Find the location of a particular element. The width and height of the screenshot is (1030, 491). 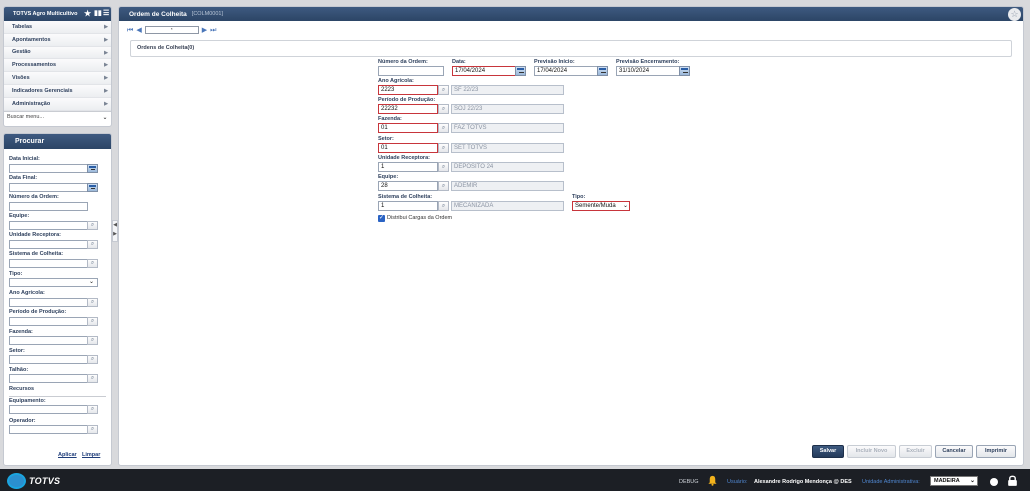

last-record-icon: ⏭ is located at coordinates (213, 30).